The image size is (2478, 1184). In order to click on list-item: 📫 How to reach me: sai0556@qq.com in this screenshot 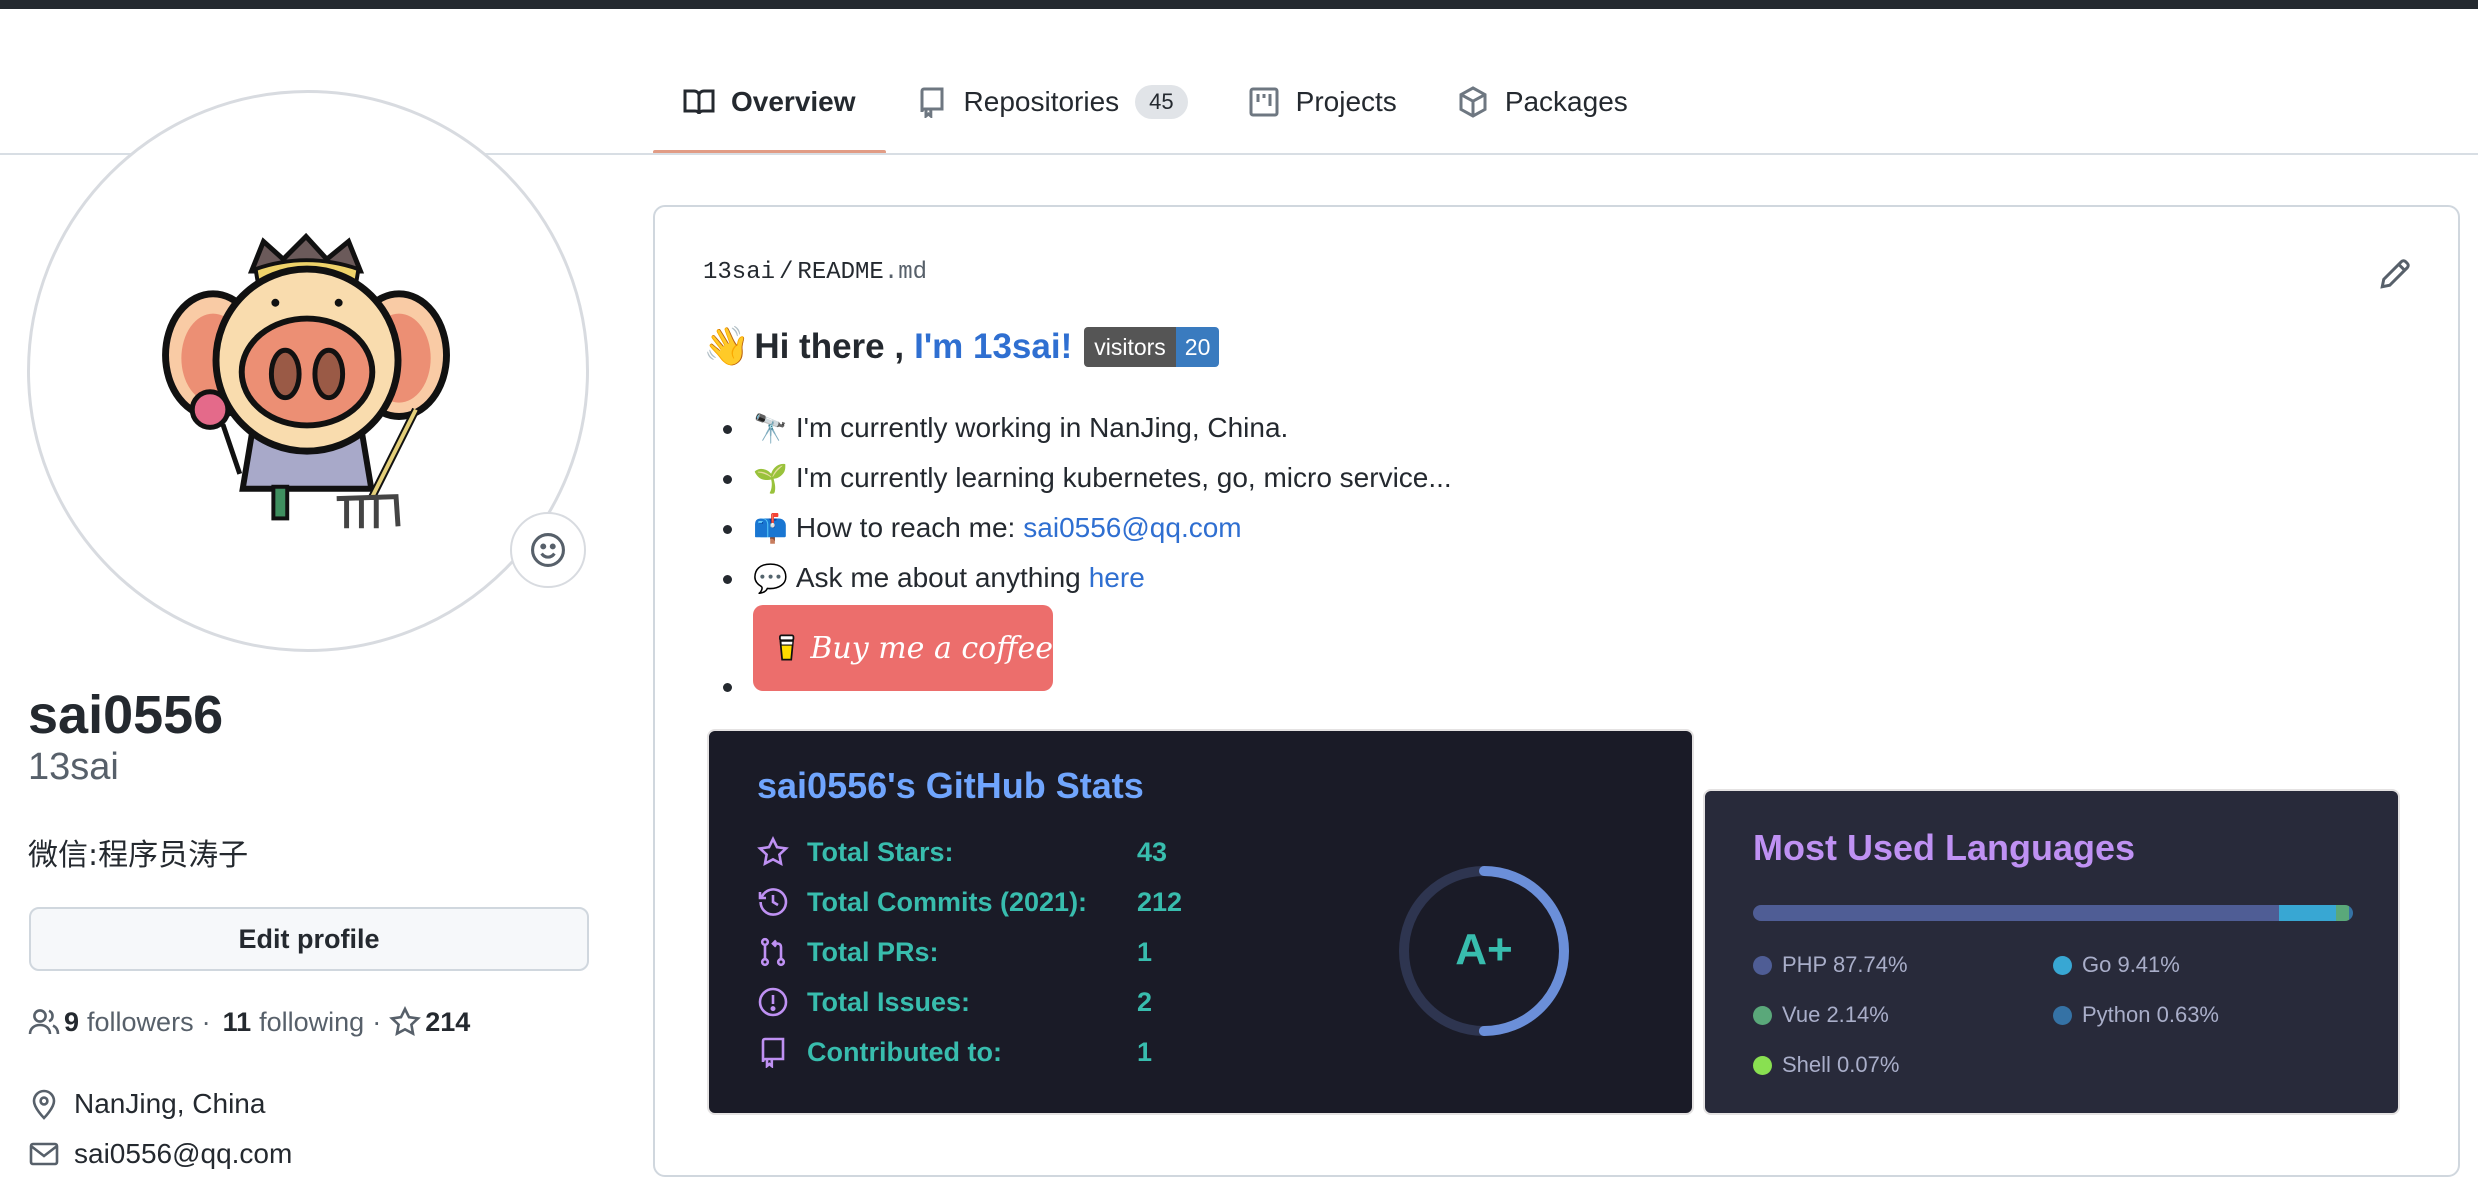, I will do `click(1087, 528)`.